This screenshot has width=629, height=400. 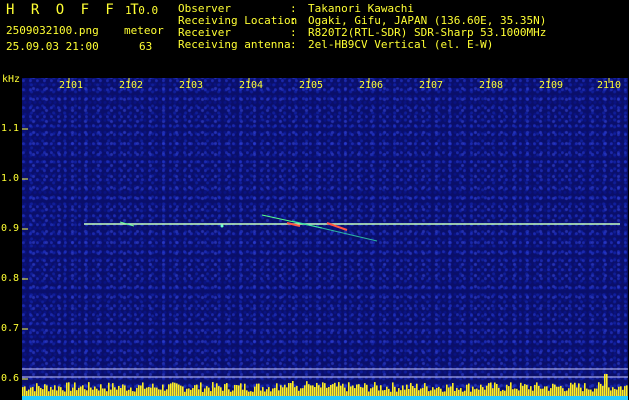 What do you see at coordinates (10, 328) in the screenshot?
I see `y-tick-label: 0.7` at bounding box center [10, 328].